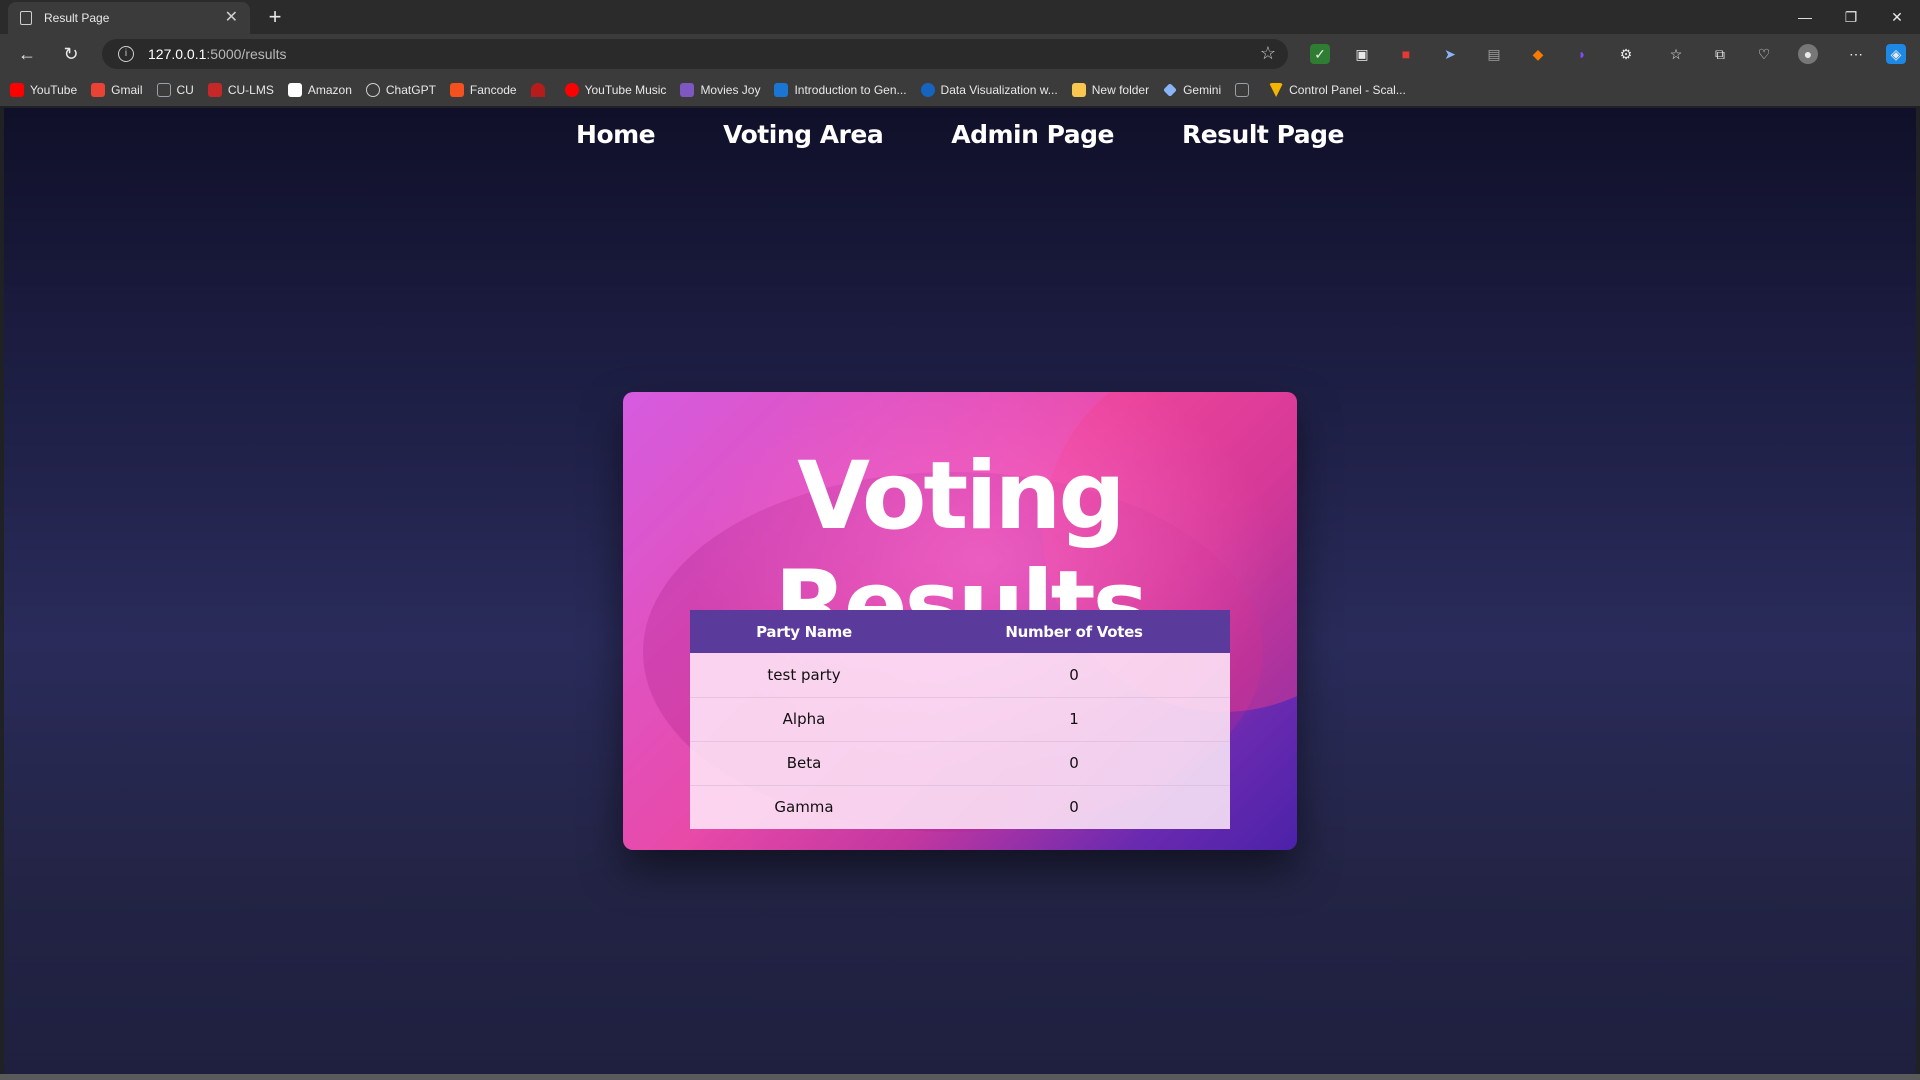 This screenshot has width=1920, height=1080. I want to click on table-header-row: Party Name Number of Votes, so click(960, 631).